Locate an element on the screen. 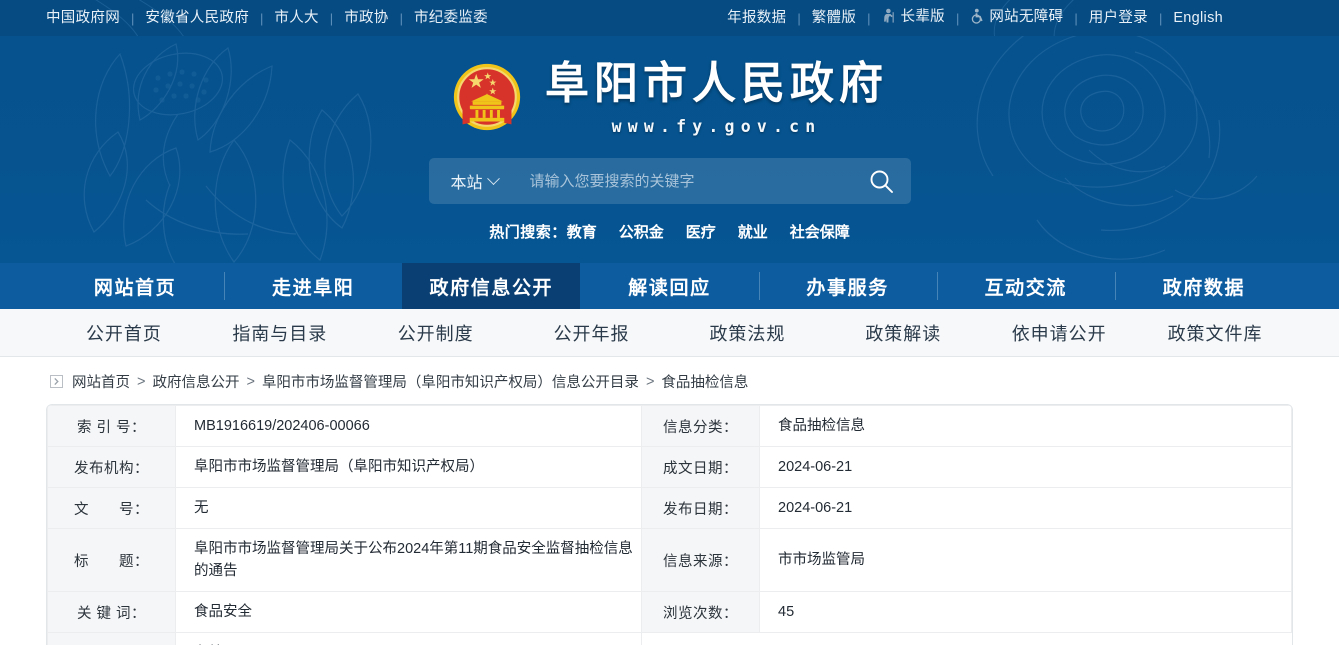 The width and height of the screenshot is (1339, 645). topbar-link-4: 市纪委监委 is located at coordinates (451, 18).